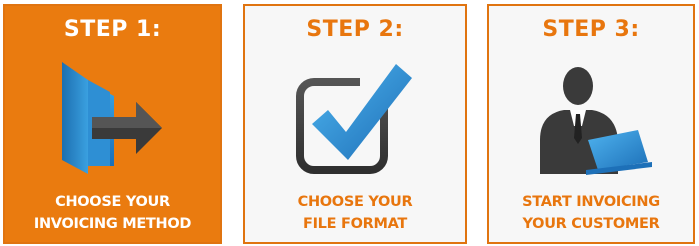 The height and width of the screenshot is (246, 699). I want to click on step-3-caption-line1: START INVOICING, so click(591, 202).